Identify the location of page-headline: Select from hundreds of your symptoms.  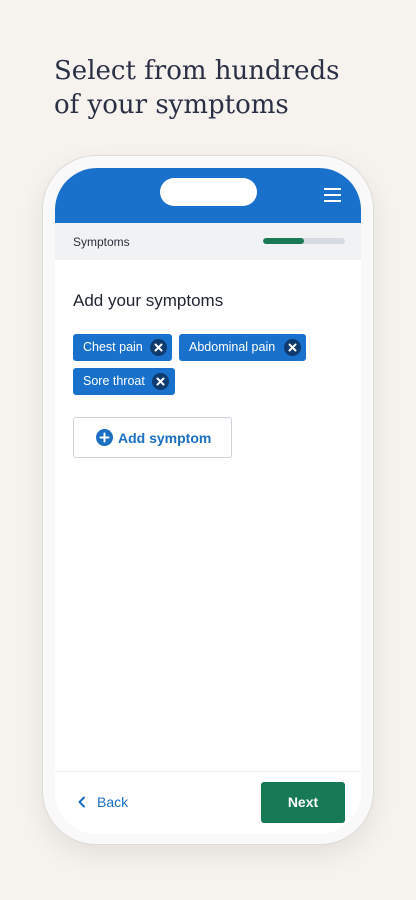
(219, 88).